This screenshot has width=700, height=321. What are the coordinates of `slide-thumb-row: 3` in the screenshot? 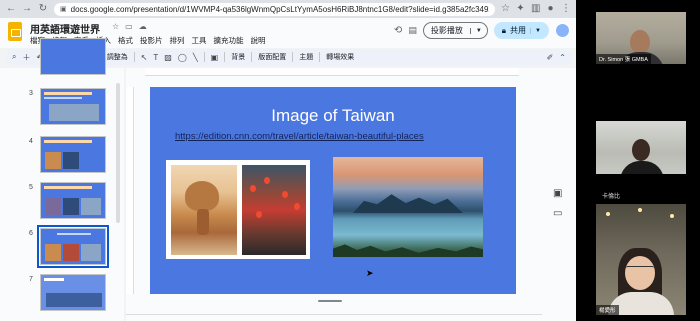 It's located at (62, 108).